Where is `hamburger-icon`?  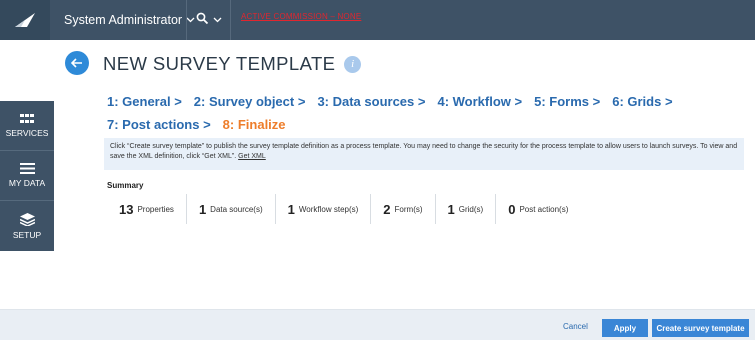
hamburger-icon is located at coordinates (27, 168).